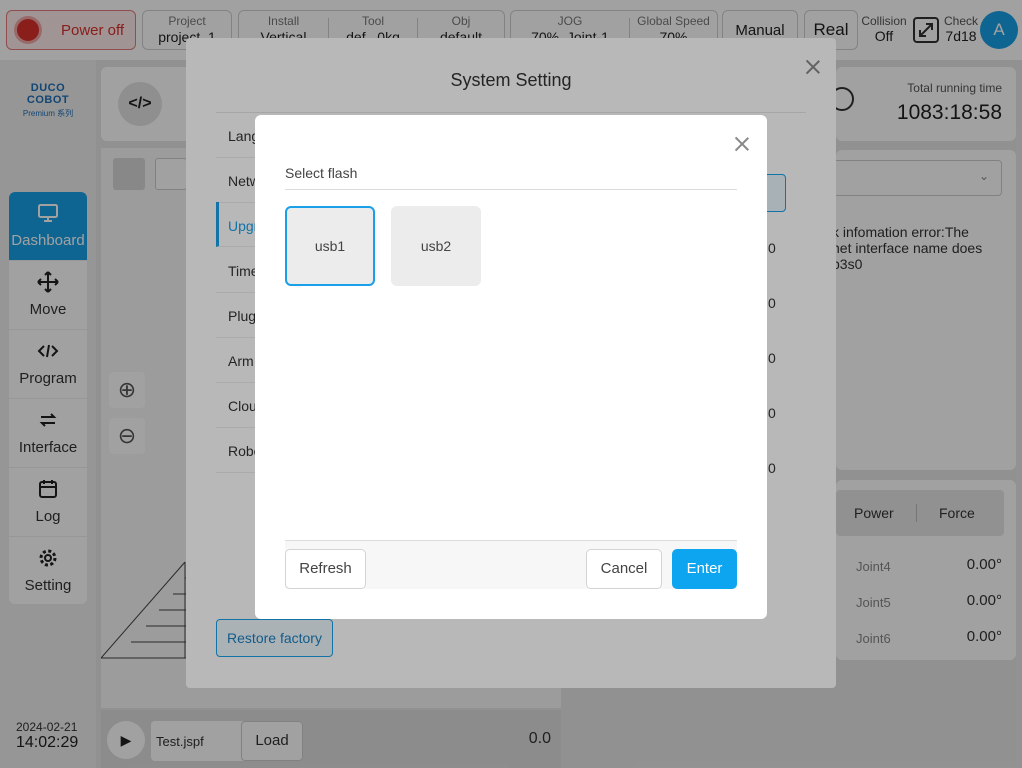 Image resolution: width=1022 pixels, height=768 pixels. I want to click on dialog-title: Select flash, so click(321, 173).